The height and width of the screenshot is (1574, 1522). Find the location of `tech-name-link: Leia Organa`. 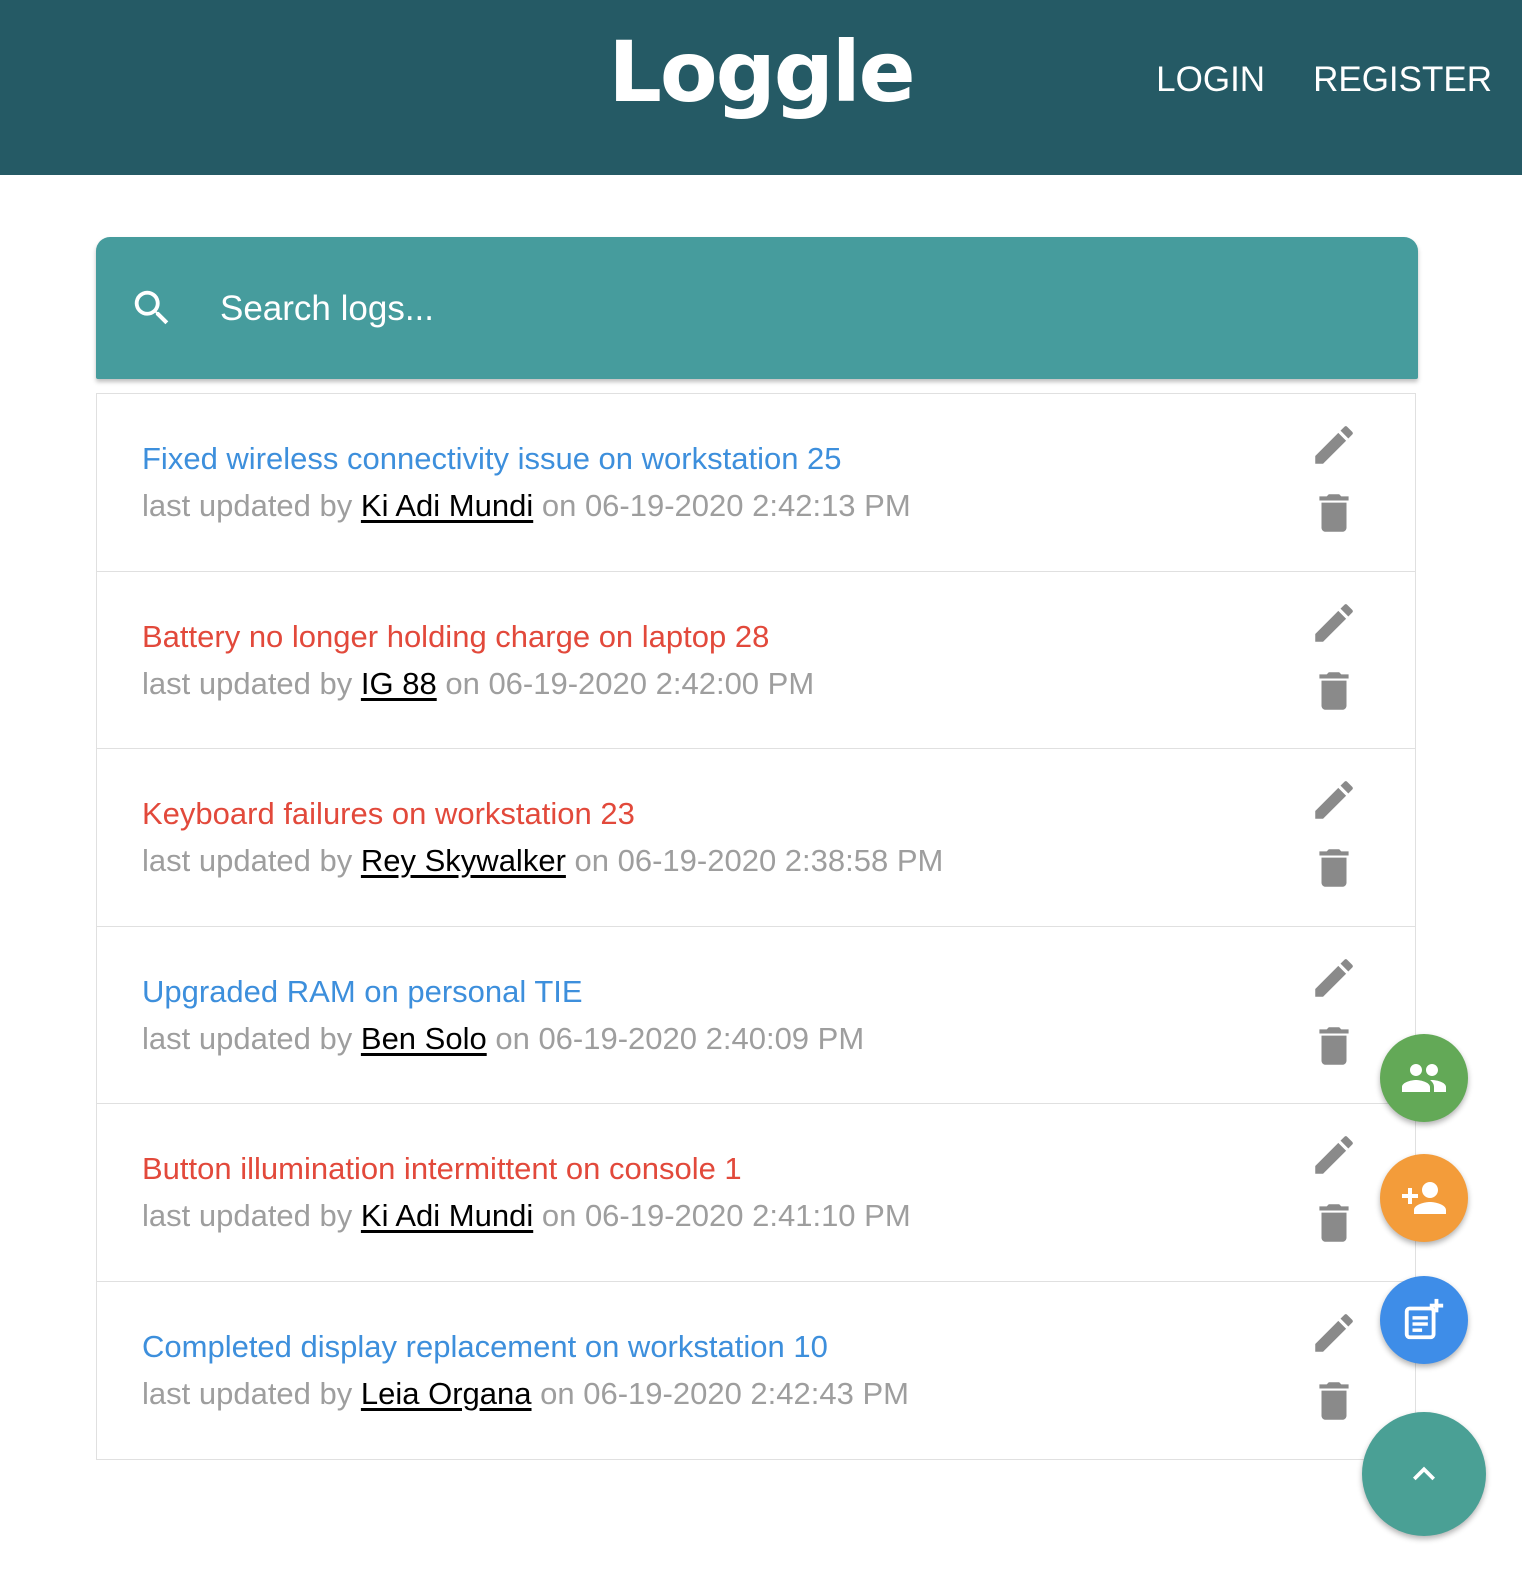

tech-name-link: Leia Organa is located at coordinates (446, 1393).